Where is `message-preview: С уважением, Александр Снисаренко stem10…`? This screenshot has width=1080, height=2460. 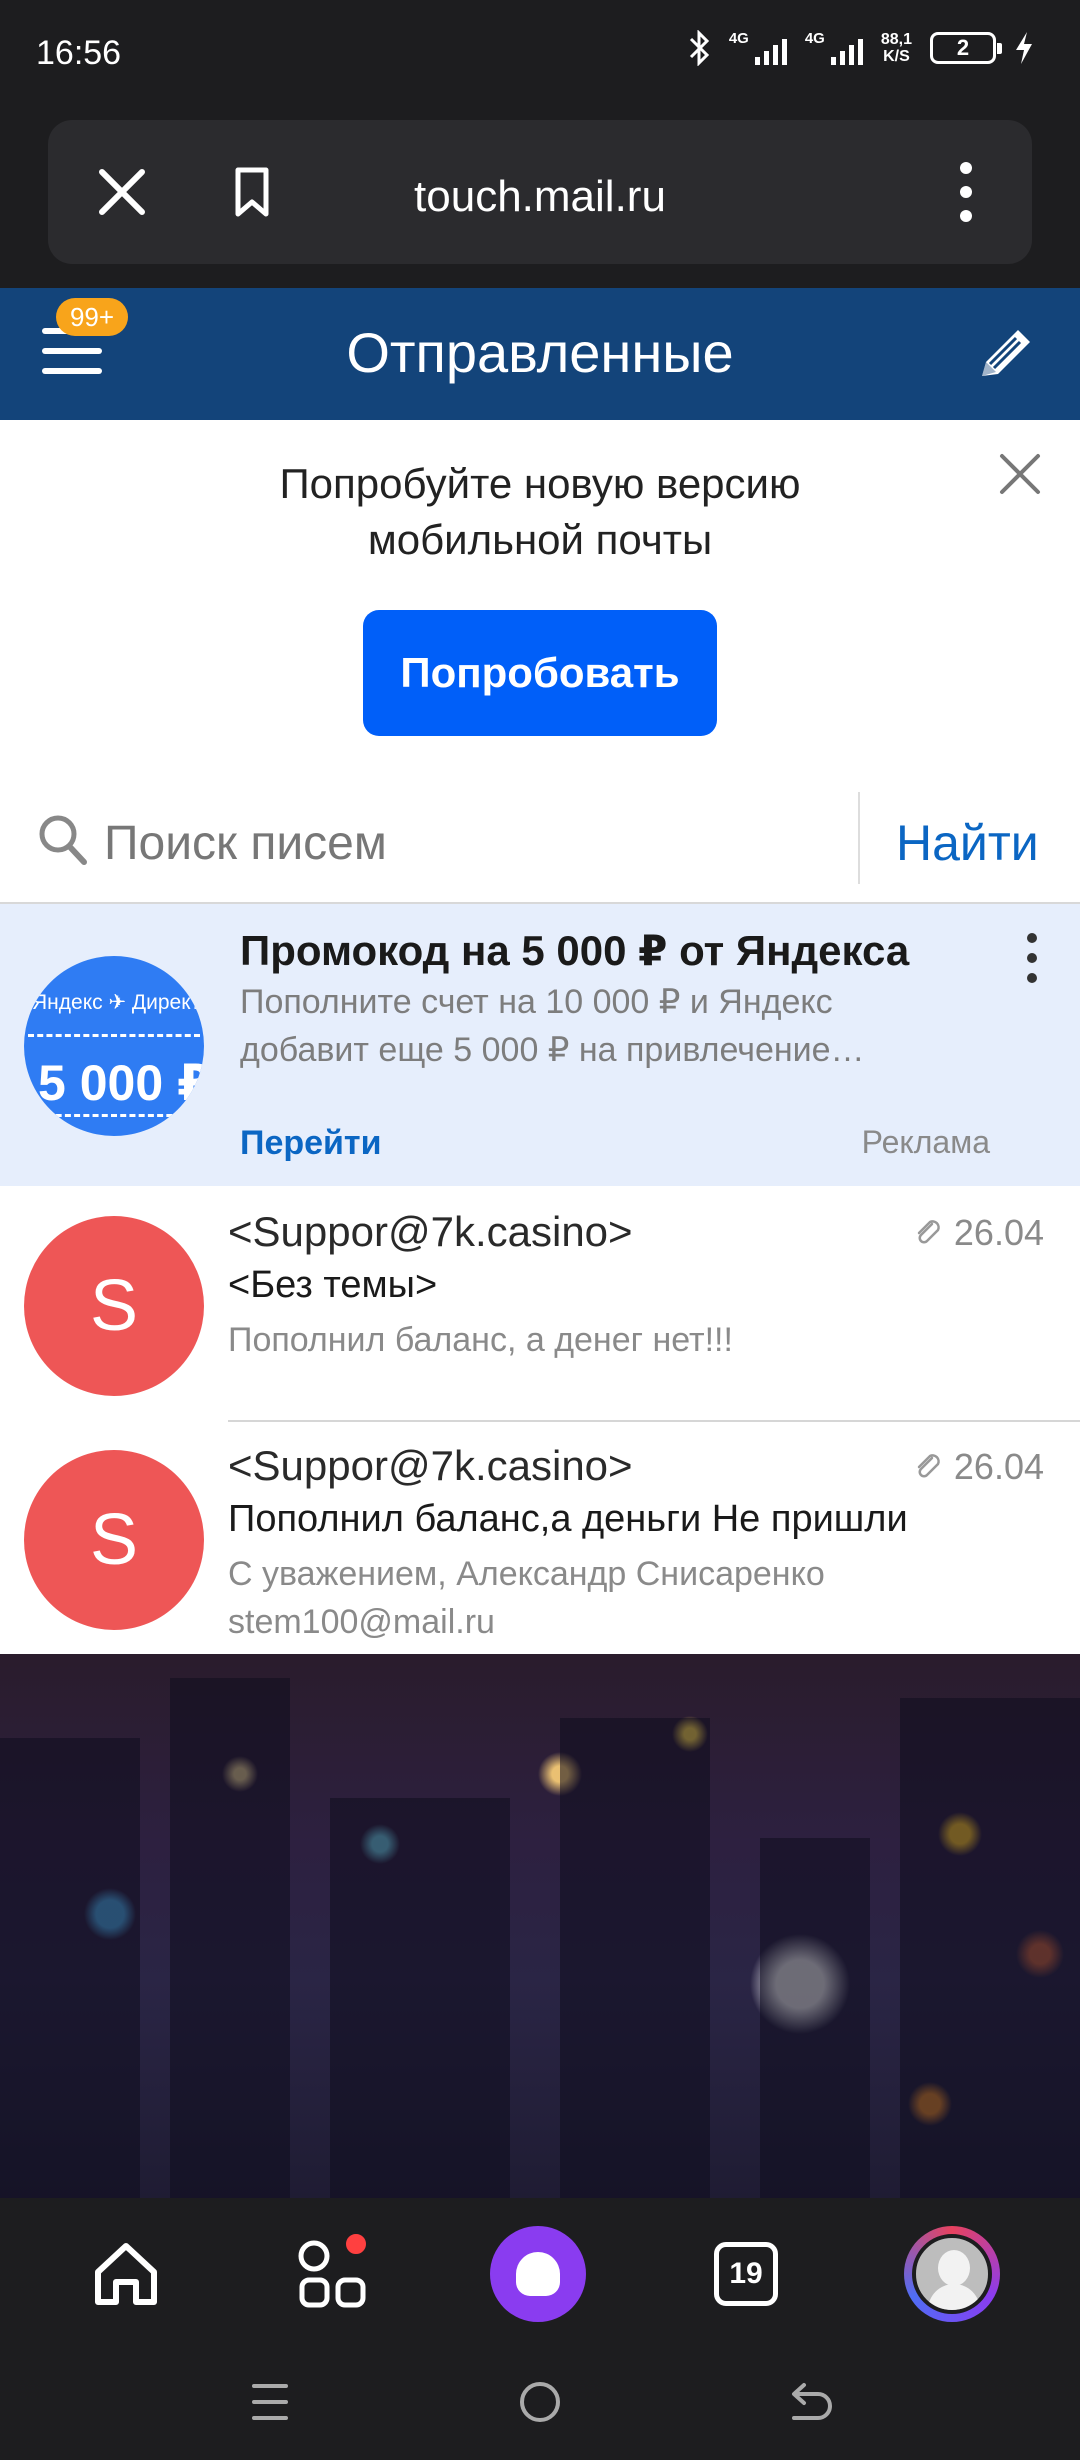 message-preview: С уважением, Александр Снисаренко stem10… is located at coordinates (526, 1598).